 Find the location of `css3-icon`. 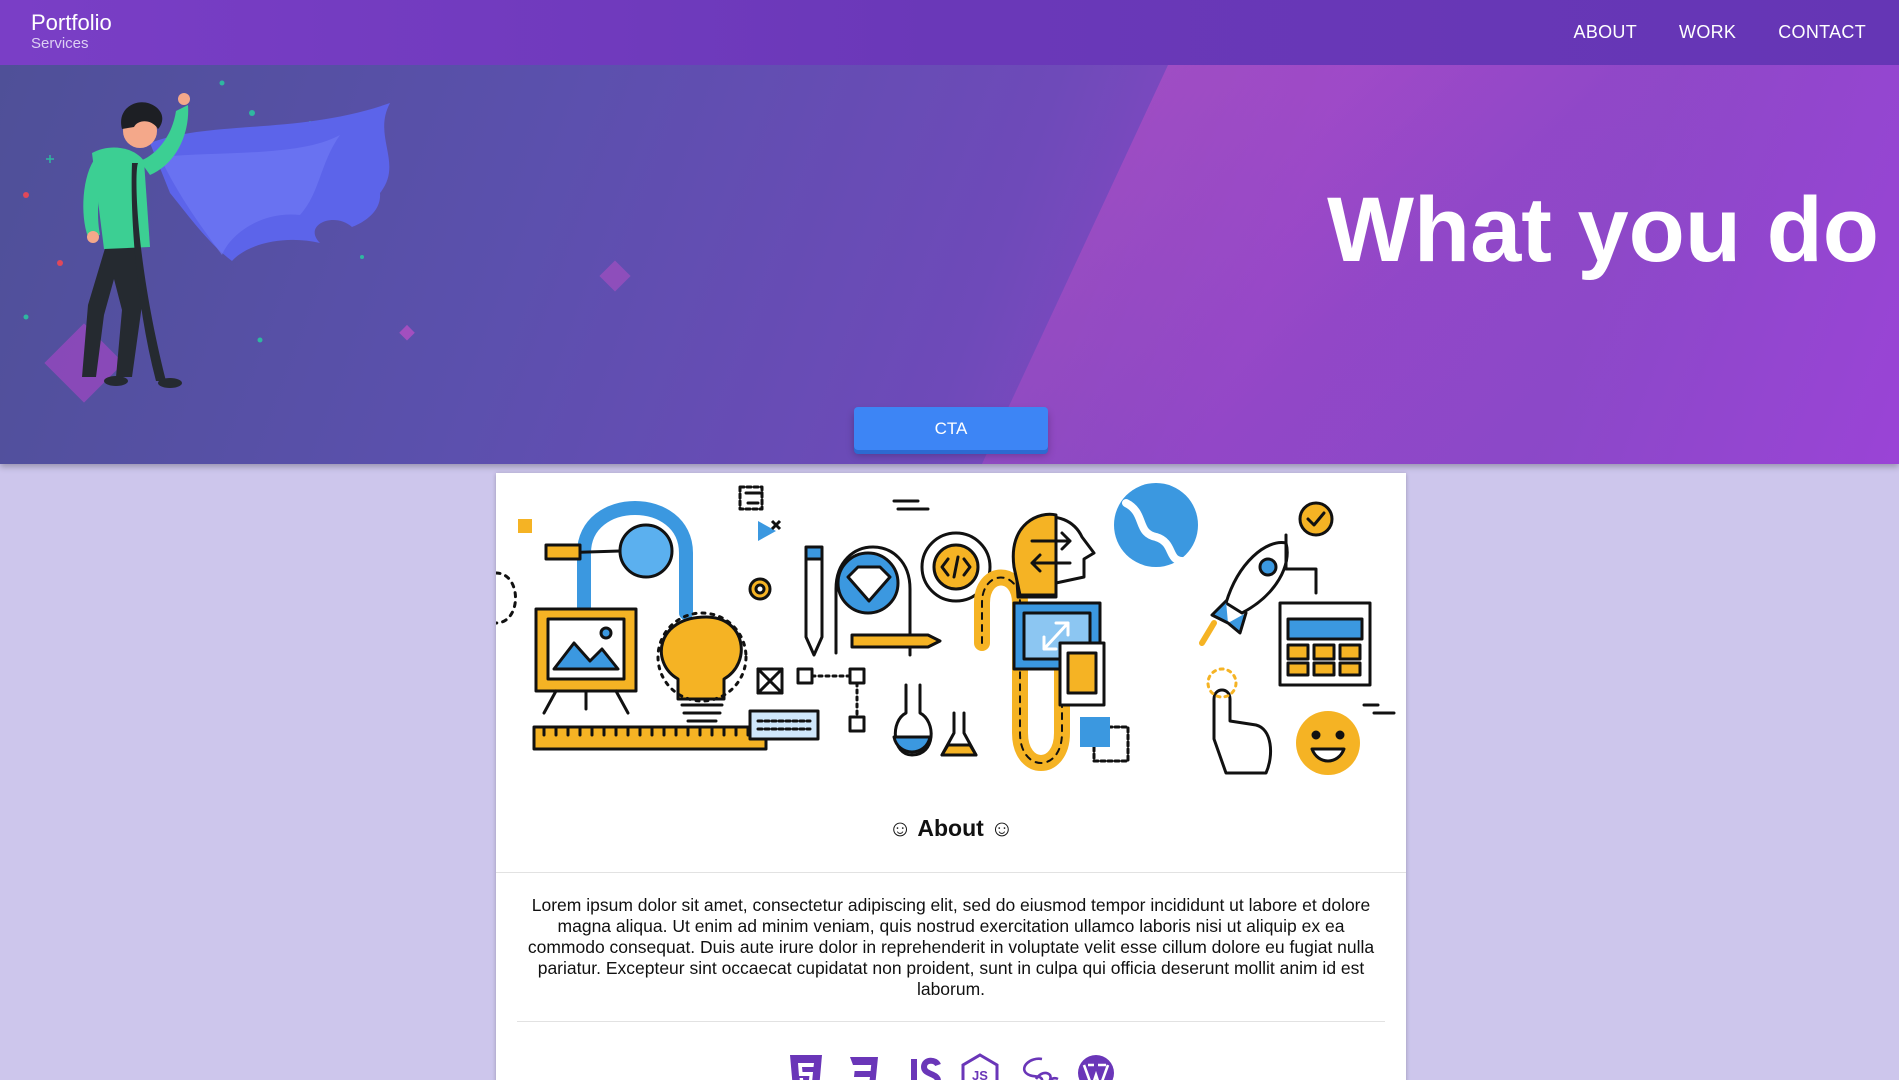

css3-icon is located at coordinates (864, 1068).